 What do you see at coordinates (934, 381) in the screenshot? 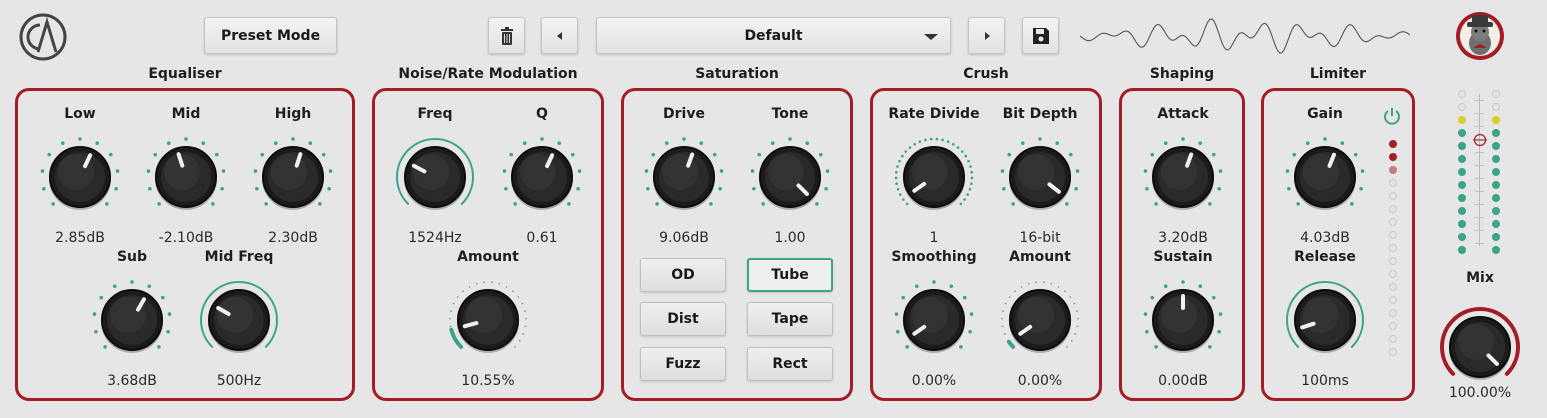
I see `crush-smoothing-value: 0.00%` at bounding box center [934, 381].